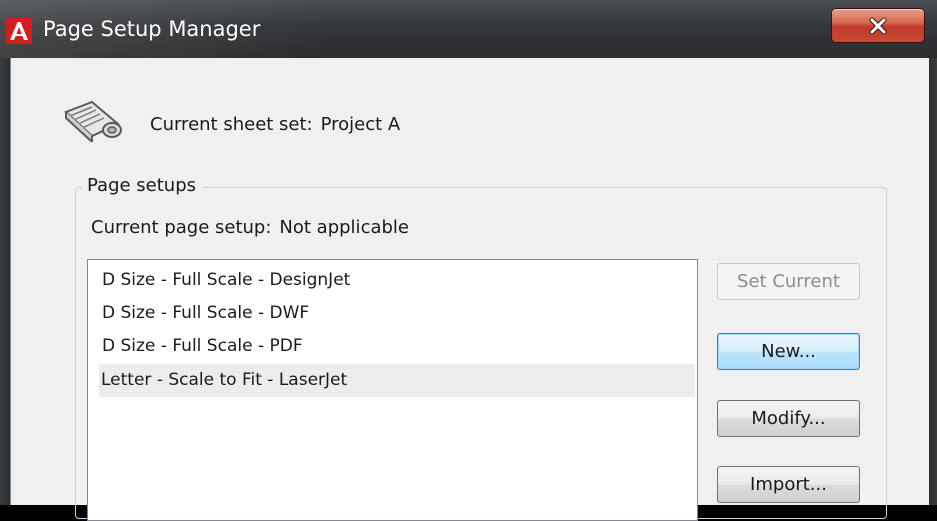 The image size is (937, 521). What do you see at coordinates (468, 29) in the screenshot?
I see `title-bar: Page Setup Manager` at bounding box center [468, 29].